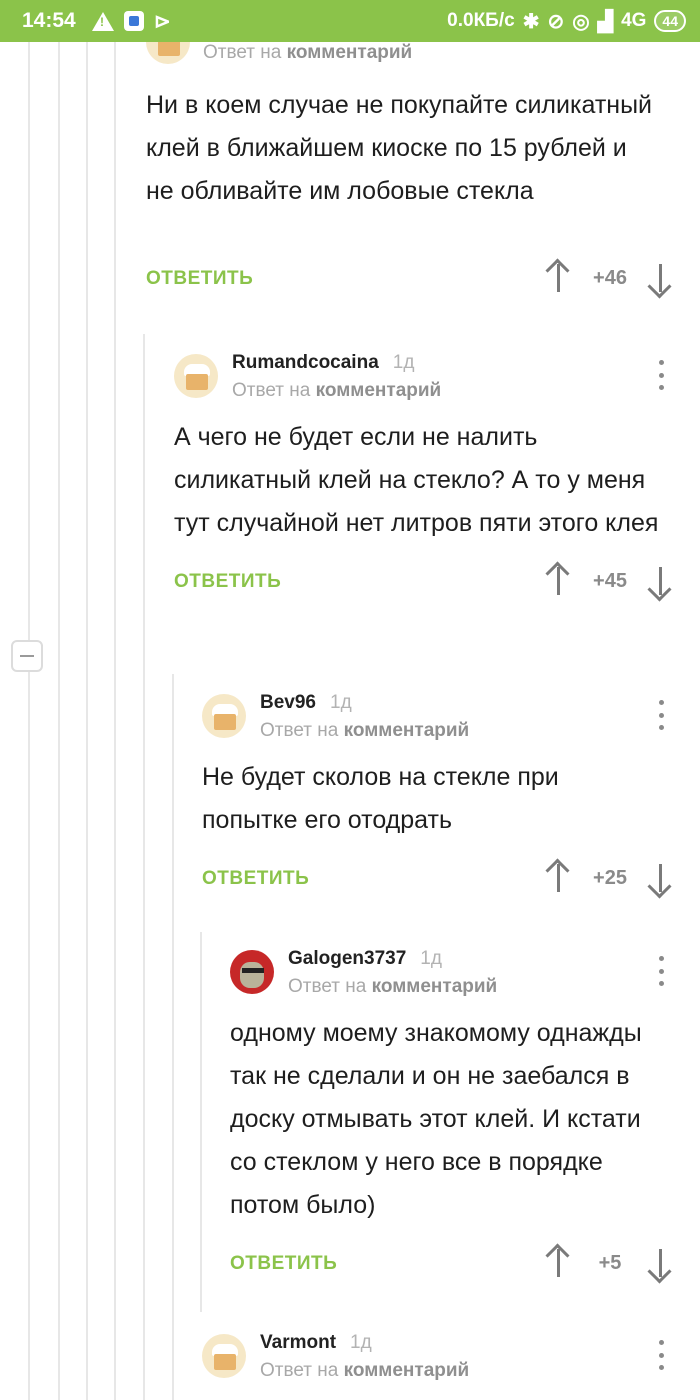 This screenshot has height=1400, width=700. Describe the element at coordinates (49, 20) in the screenshot. I see `status-time: 14:54` at that location.